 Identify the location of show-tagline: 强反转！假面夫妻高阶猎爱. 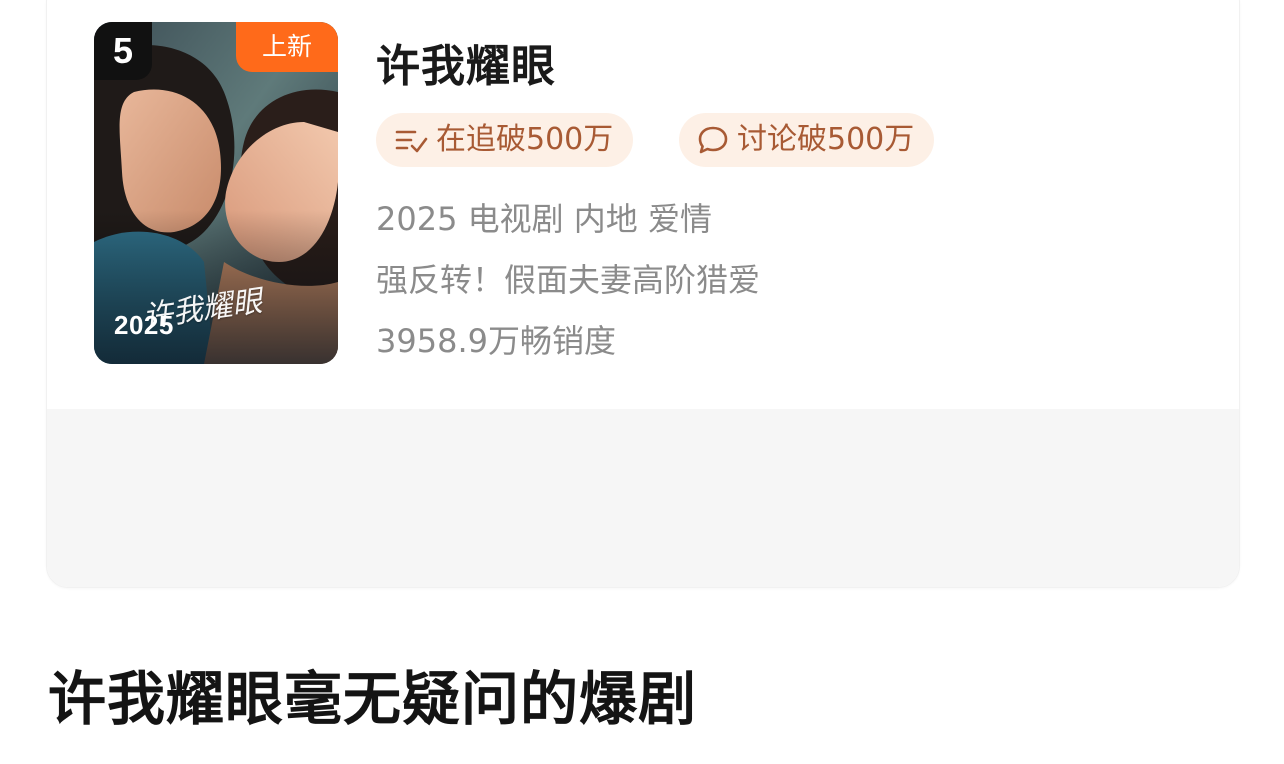
(568, 280).